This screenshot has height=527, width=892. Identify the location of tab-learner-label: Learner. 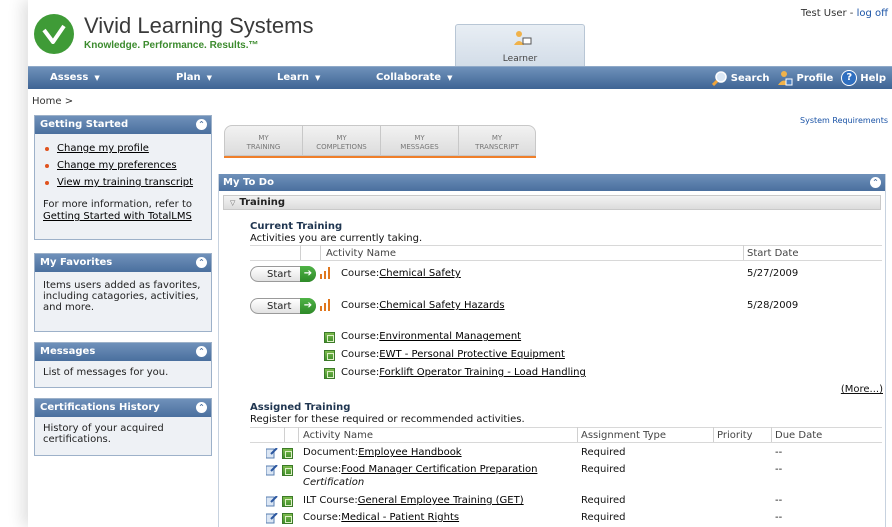
(520, 59).